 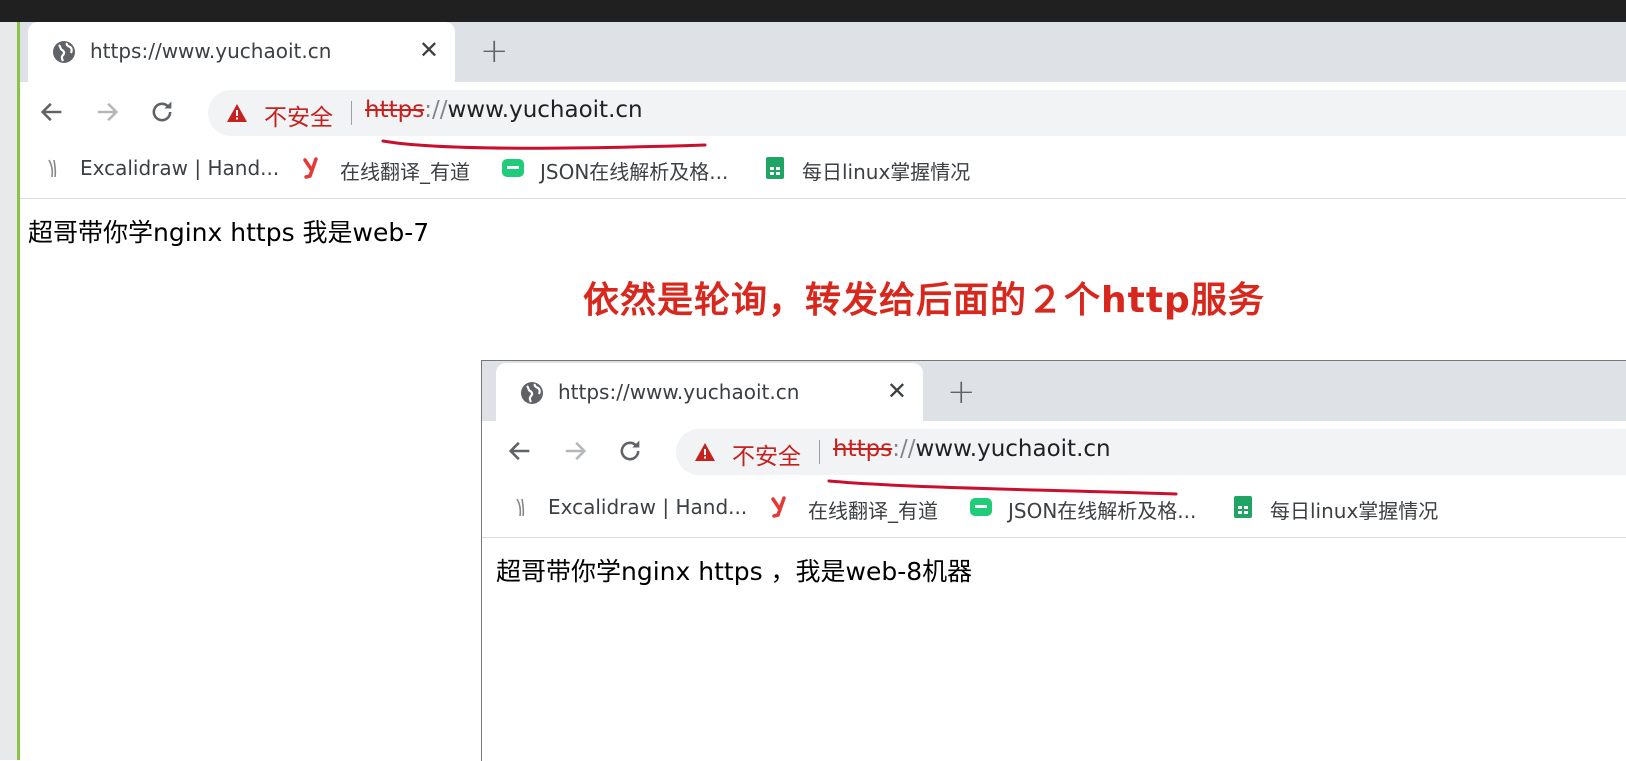 I want to click on page-body-text: 超哥带你学nginx https 我是web-7, so click(x=229, y=232).